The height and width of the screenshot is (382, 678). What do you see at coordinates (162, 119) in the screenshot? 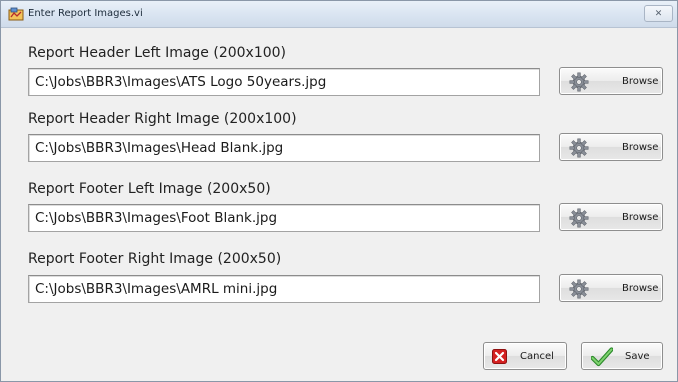
I see `header-right-image-label: Report Header Right Image (200x100)` at bounding box center [162, 119].